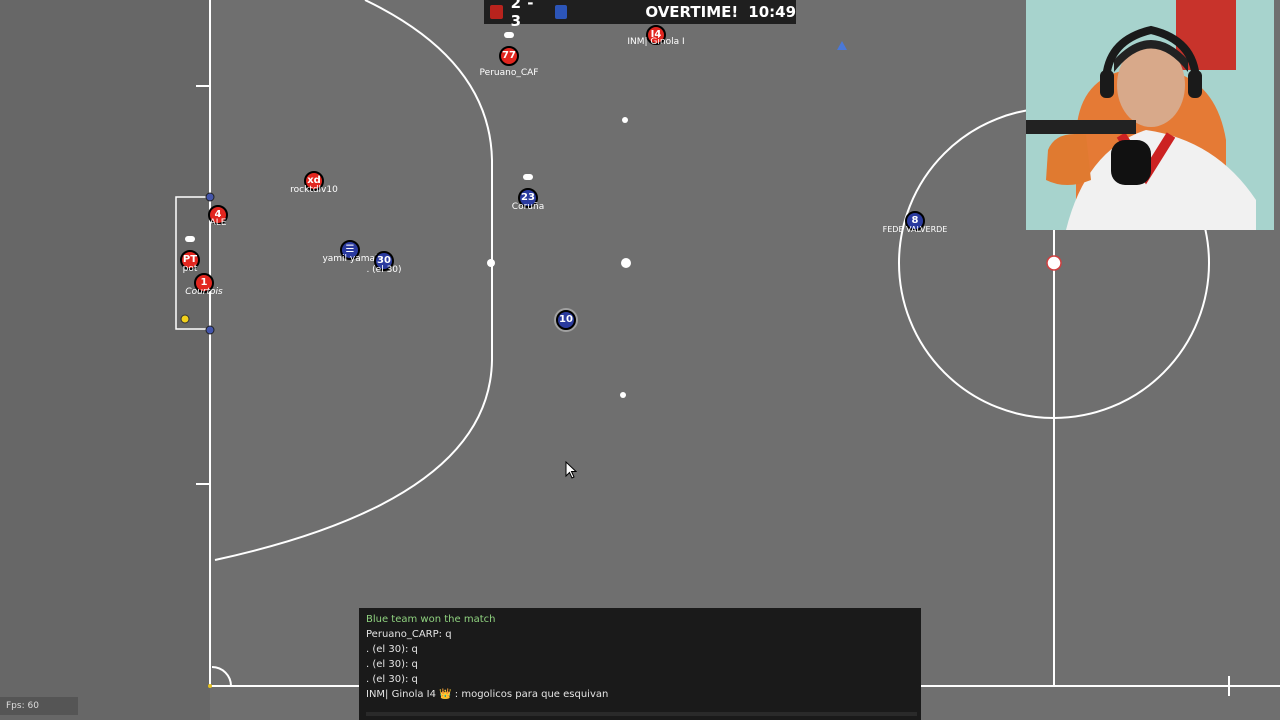 The width and height of the screenshot is (1280, 720). I want to click on player-name: Courtois, so click(204, 292).